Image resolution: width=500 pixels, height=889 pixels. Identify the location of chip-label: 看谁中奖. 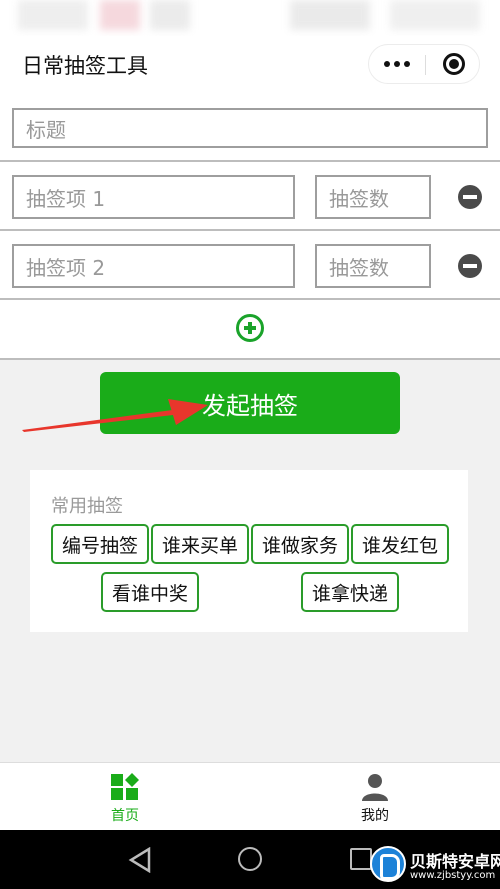
(149, 593).